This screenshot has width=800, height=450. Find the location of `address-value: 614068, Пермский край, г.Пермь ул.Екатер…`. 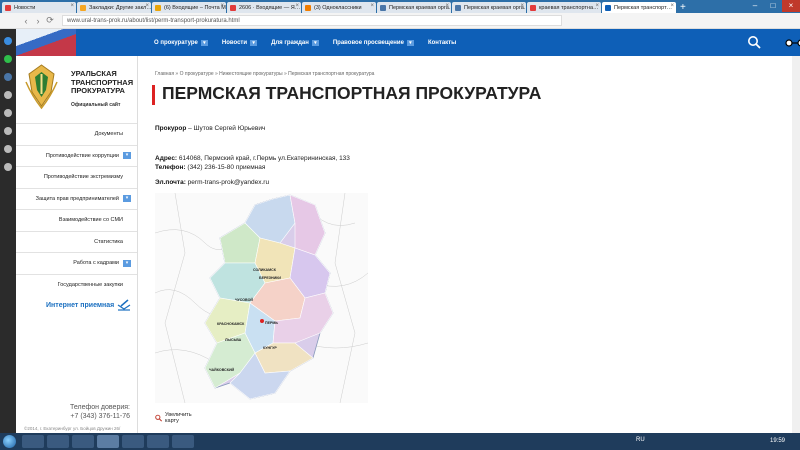

address-value: 614068, Пермский край, г.Пермь ул.Екатер… is located at coordinates (263, 158).